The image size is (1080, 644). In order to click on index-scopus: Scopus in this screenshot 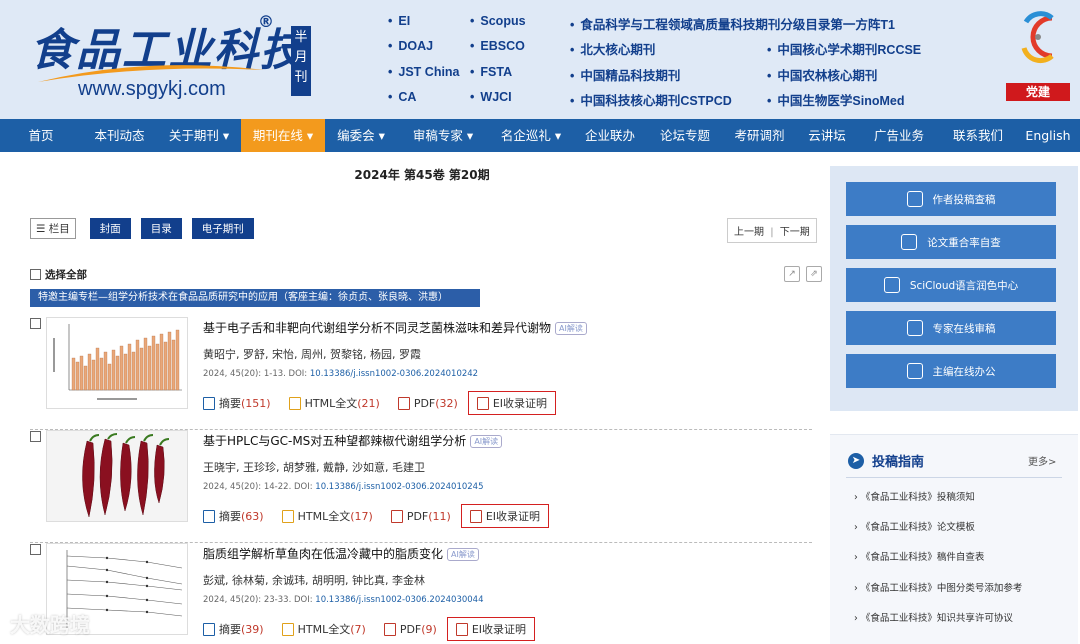, I will do `click(497, 21)`.